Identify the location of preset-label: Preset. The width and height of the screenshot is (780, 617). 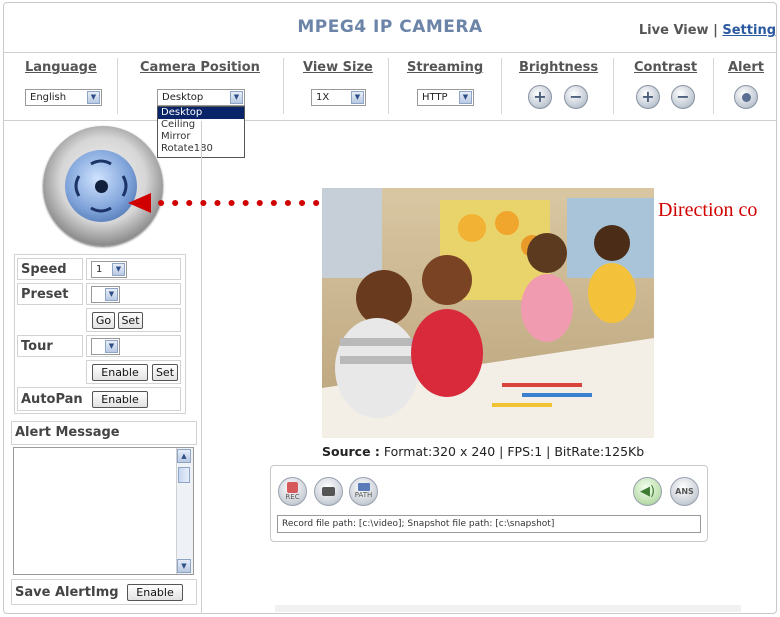
(45, 294).